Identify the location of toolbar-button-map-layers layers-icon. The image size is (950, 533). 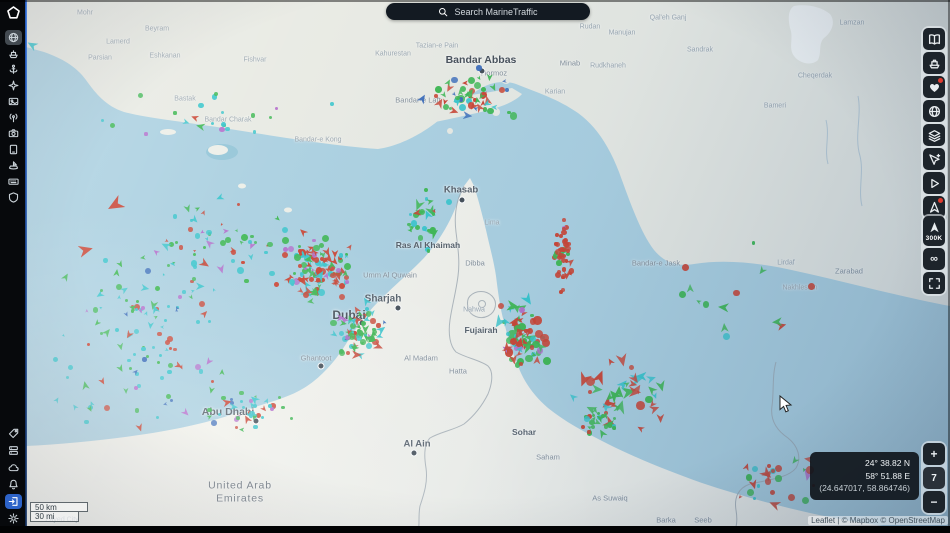
(934, 135).